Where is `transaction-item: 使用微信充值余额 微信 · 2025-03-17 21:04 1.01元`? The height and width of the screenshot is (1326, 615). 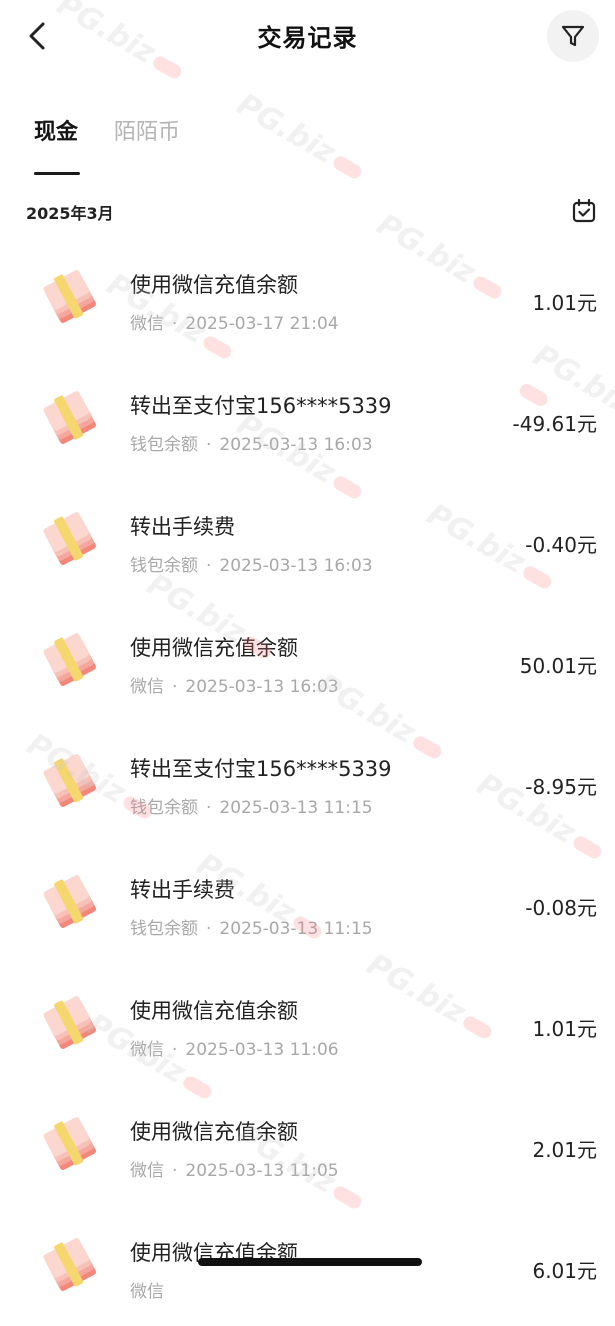 transaction-item: 使用微信充值余额 微信 · 2025-03-17 21:04 1.01元 is located at coordinates (307, 297).